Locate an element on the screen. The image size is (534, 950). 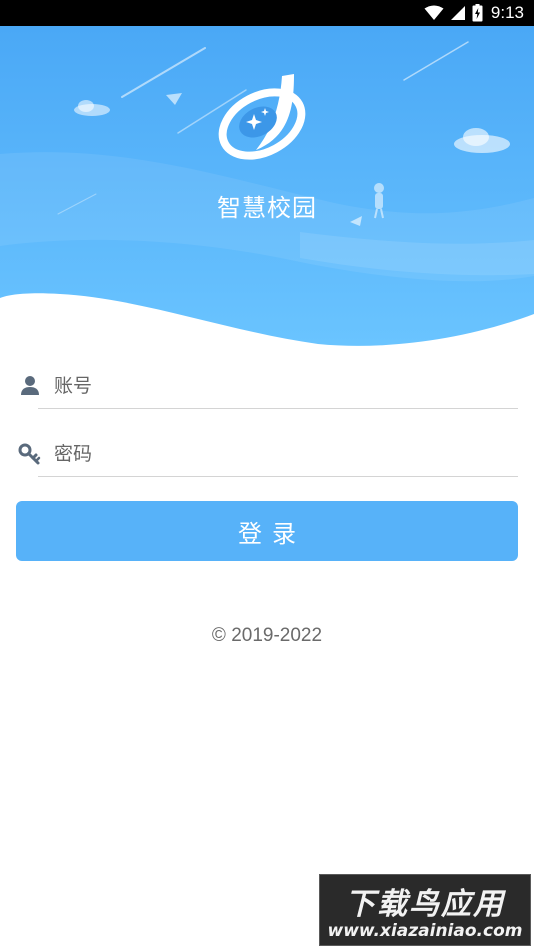
watermark-url: www.xiazainiao.com is located at coordinates (425, 931).